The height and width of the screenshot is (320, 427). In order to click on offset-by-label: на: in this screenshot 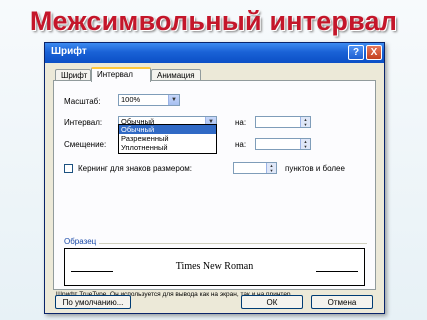, I will do `click(241, 144)`.